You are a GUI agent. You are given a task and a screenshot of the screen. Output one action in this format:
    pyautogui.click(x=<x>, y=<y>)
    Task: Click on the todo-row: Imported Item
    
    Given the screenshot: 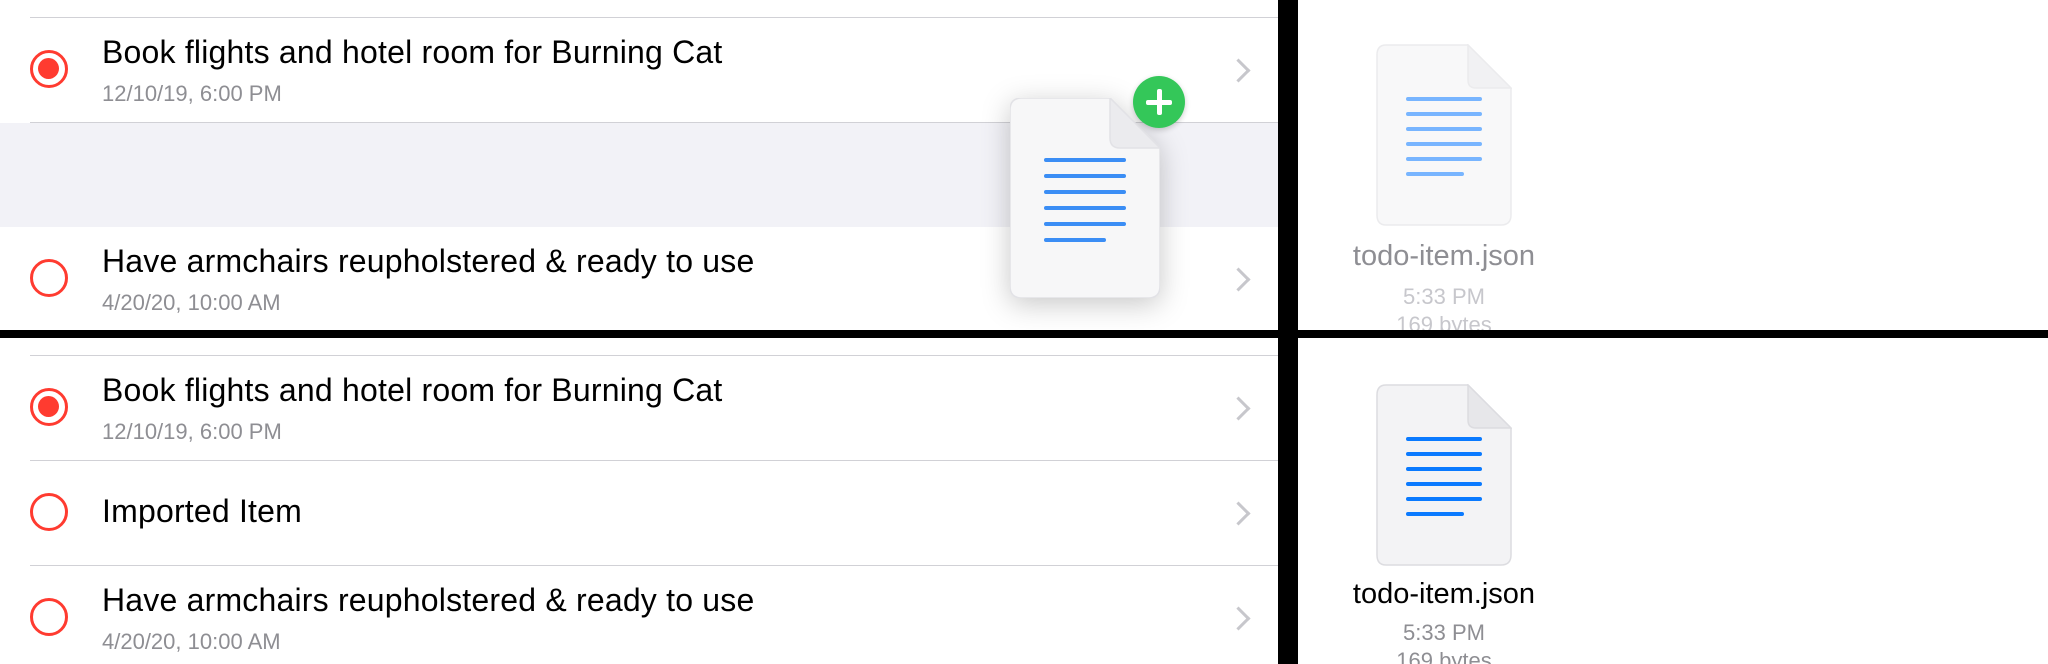 What is the action you would take?
    pyautogui.click(x=639, y=513)
    